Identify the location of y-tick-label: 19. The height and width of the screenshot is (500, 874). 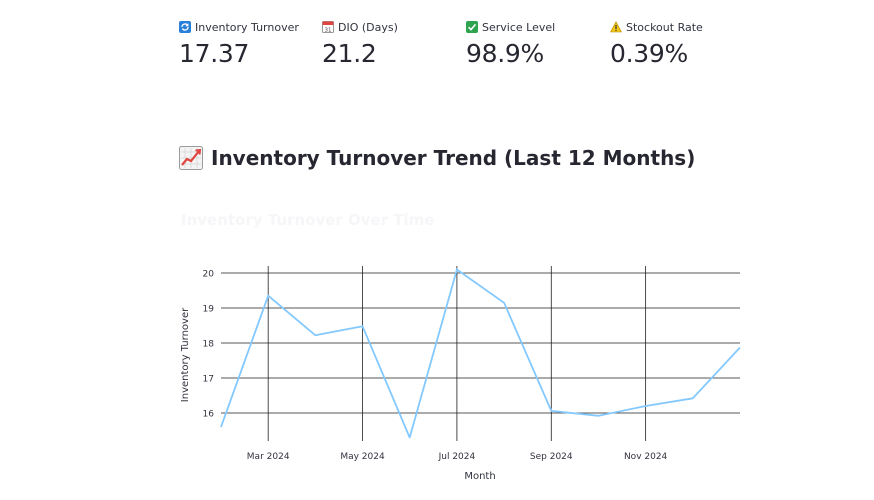
(209, 310).